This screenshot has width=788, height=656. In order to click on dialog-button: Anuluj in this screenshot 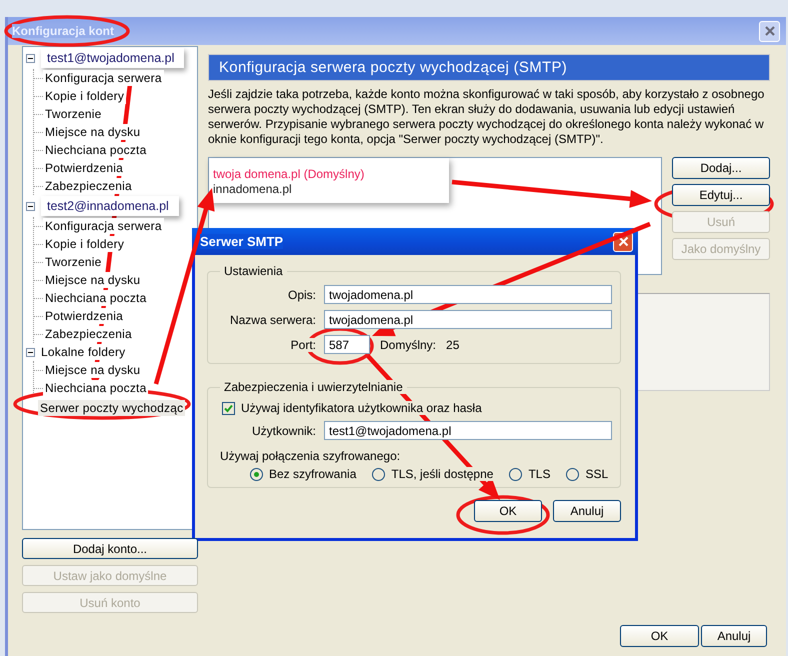, I will do `click(587, 511)`.